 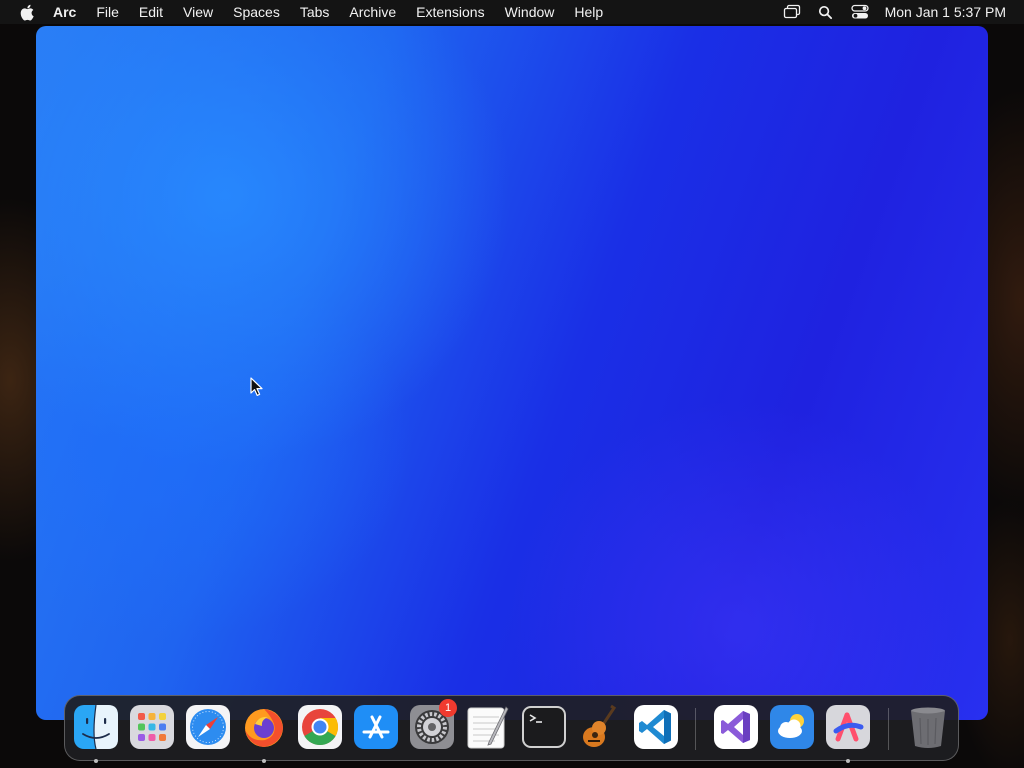 What do you see at coordinates (66, 12) in the screenshot?
I see `menu-app-name: Arc` at bounding box center [66, 12].